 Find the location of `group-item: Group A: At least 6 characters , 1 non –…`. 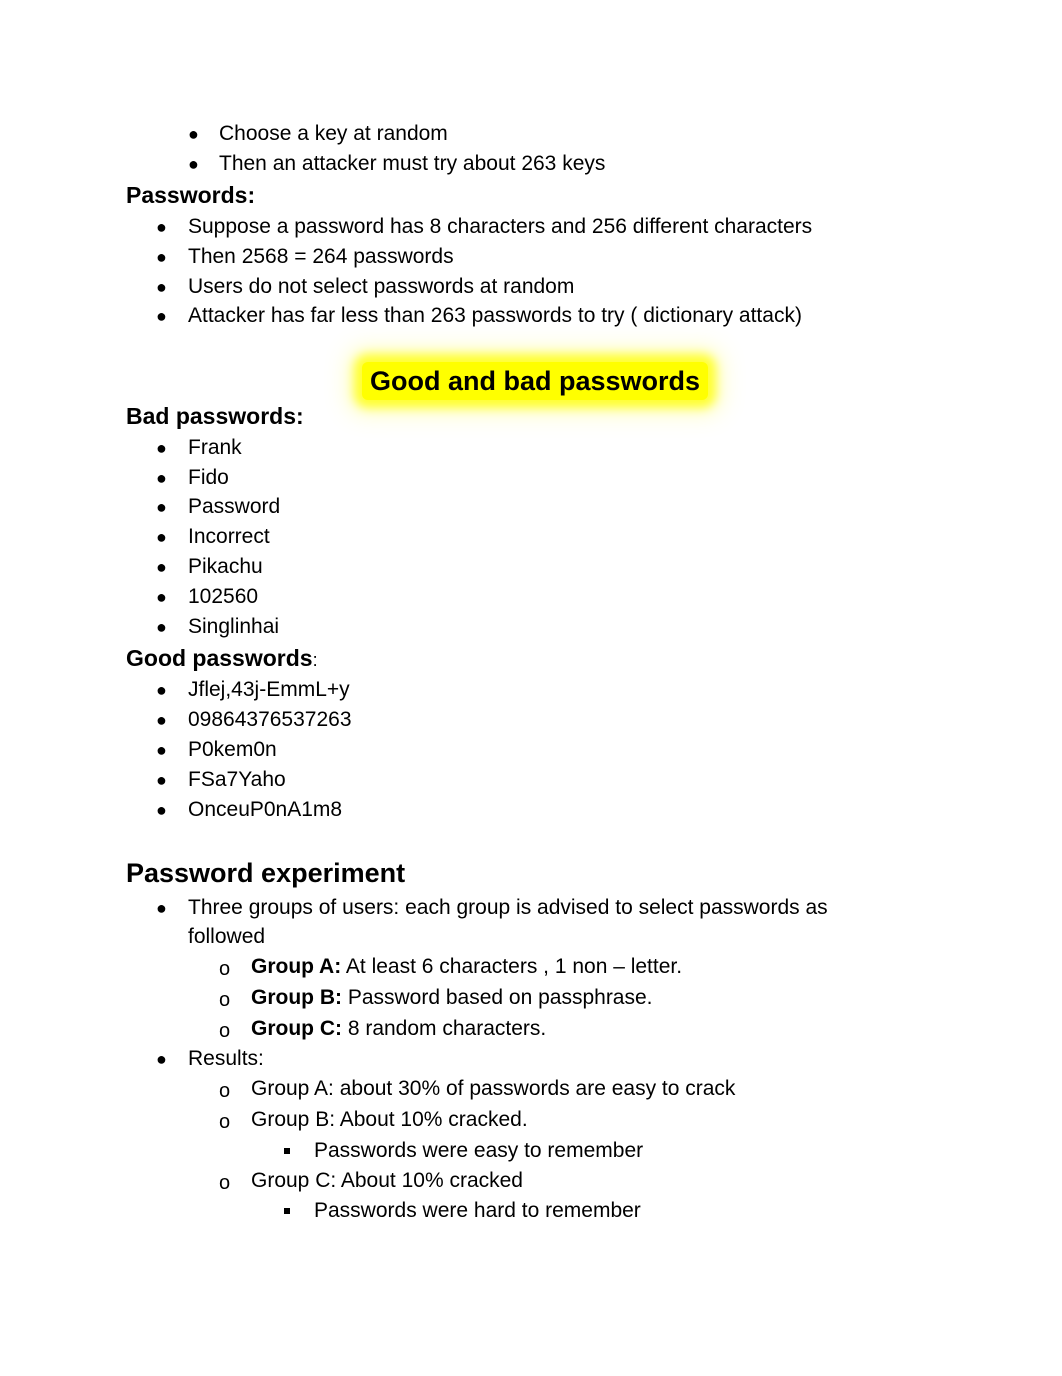

group-item: Group A: At least 6 characters , 1 non –… is located at coordinates (466, 967).